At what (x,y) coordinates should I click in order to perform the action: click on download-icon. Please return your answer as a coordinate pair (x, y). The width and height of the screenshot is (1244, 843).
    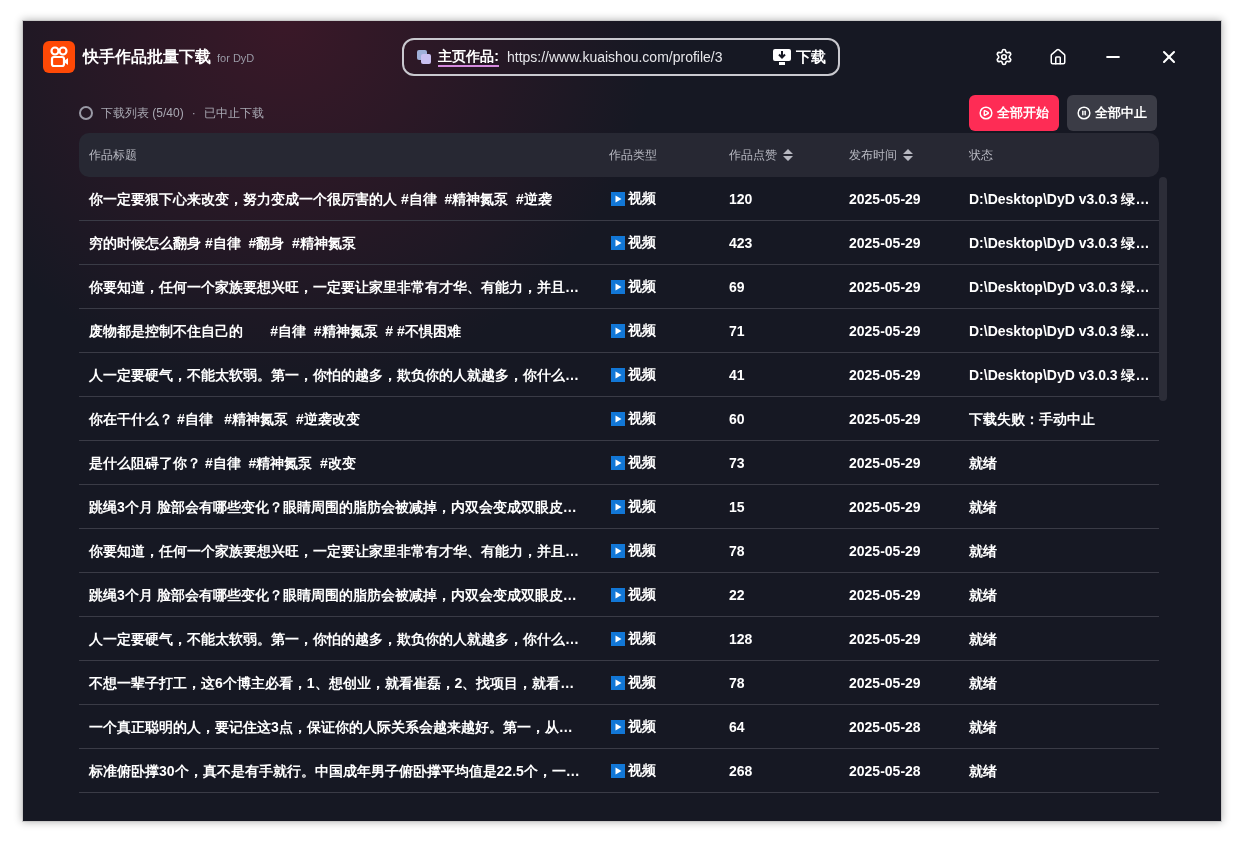
    Looking at the image, I should click on (782, 57).